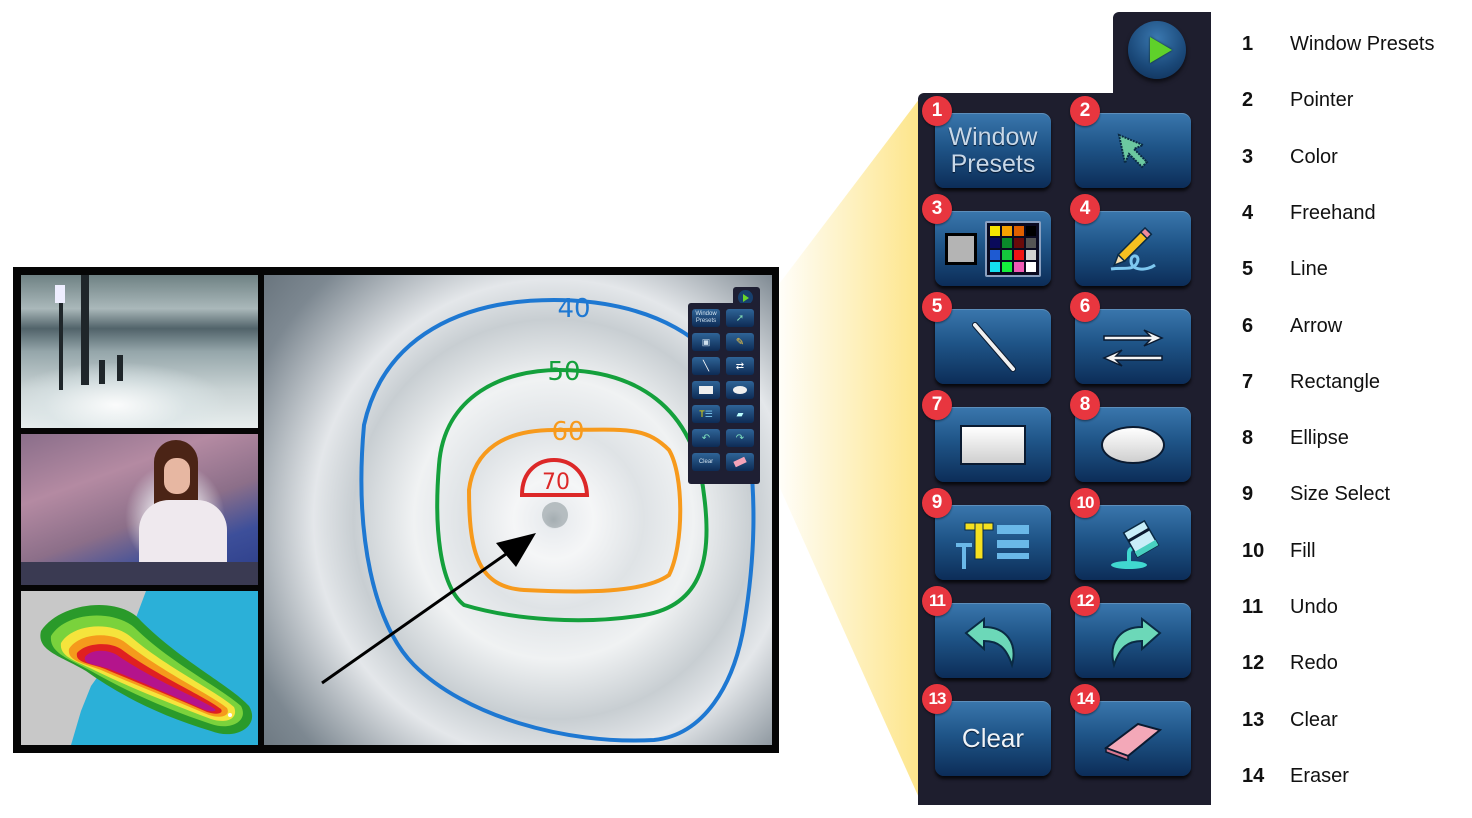  I want to click on line-button, so click(993, 346).